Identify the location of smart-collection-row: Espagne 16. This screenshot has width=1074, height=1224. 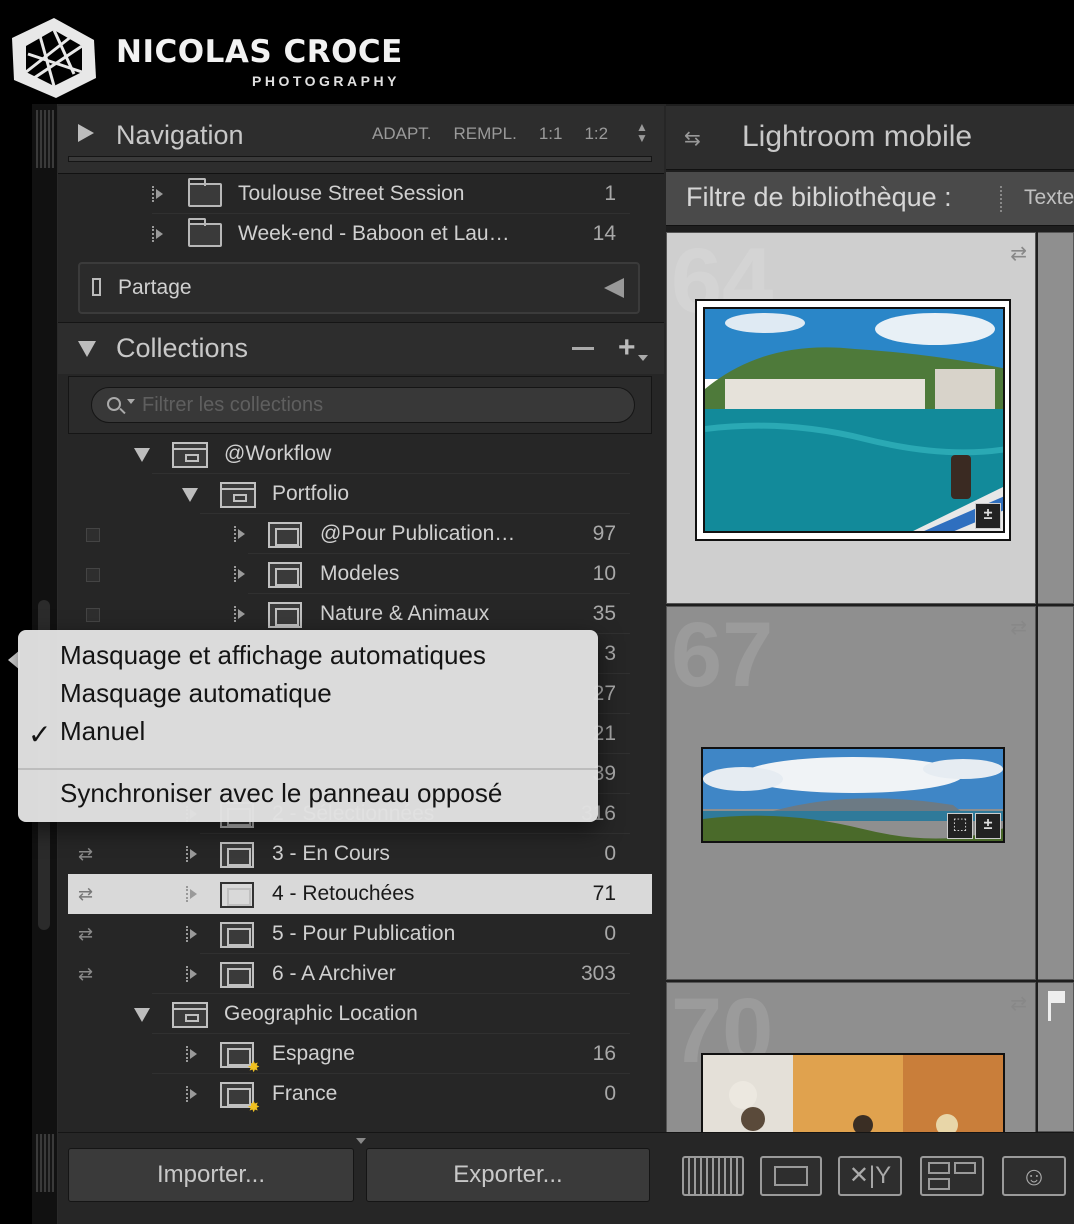
(360, 1055).